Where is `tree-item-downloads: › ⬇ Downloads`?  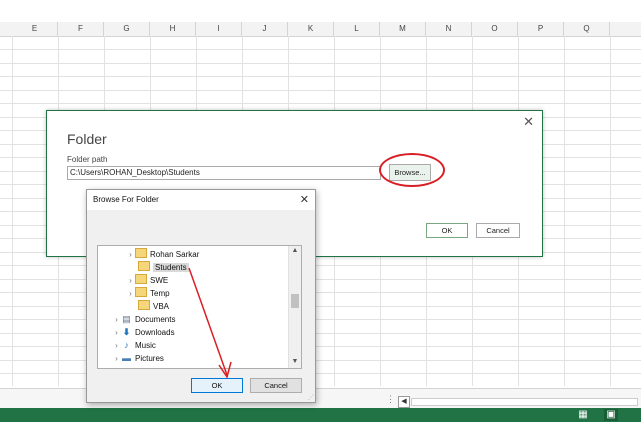 tree-item-downloads: › ⬇ Downloads is located at coordinates (143, 332).